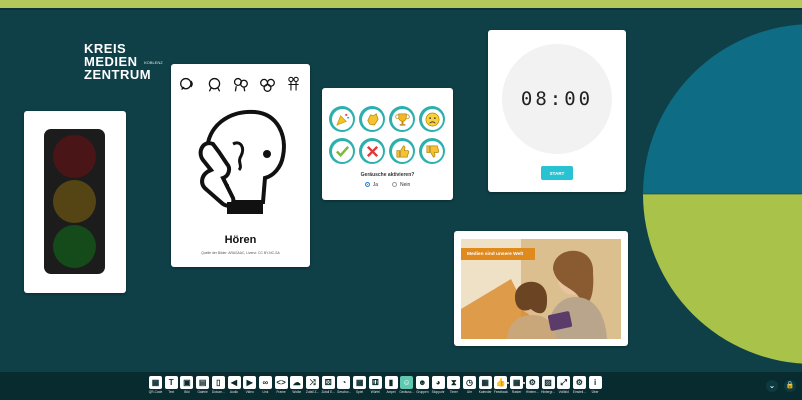 This screenshot has width=802, height=400. I want to click on toolbar-item-frame: <> Frame, so click(281, 386).